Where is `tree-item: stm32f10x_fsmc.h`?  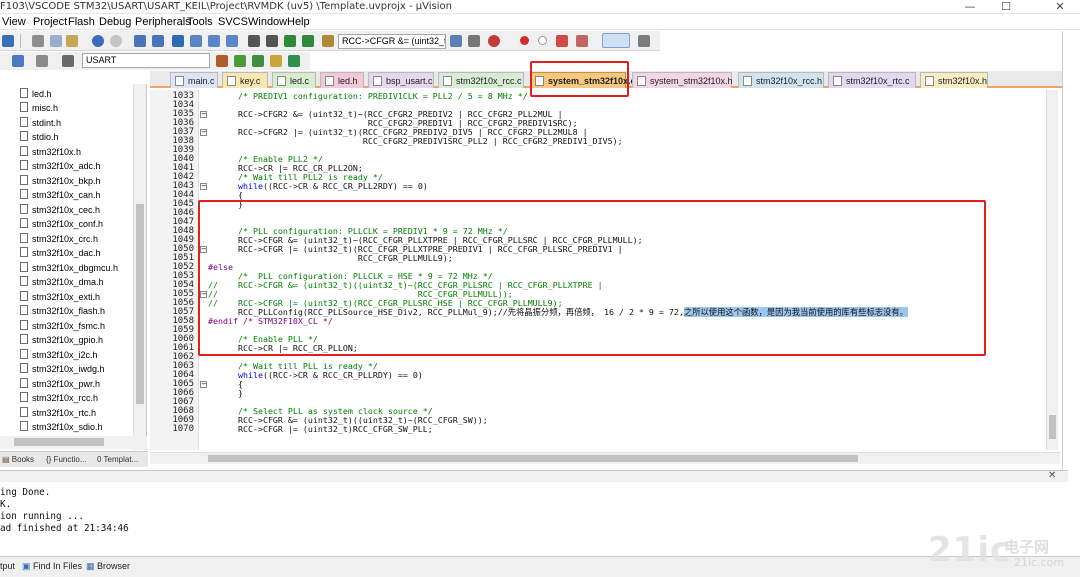
tree-item: stm32f10x_fsmc.h is located at coordinates (62, 326).